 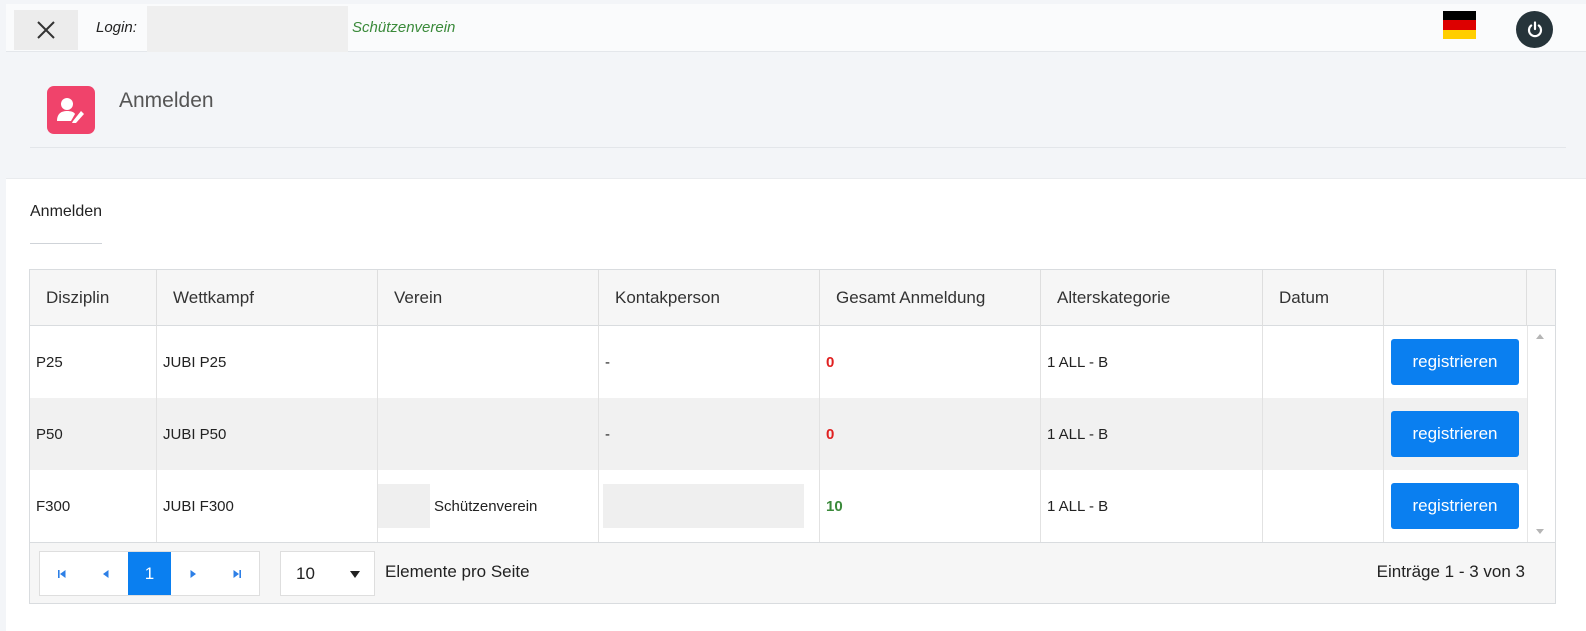 What do you see at coordinates (93, 506) in the screenshot?
I see `cell-disziplin: F300` at bounding box center [93, 506].